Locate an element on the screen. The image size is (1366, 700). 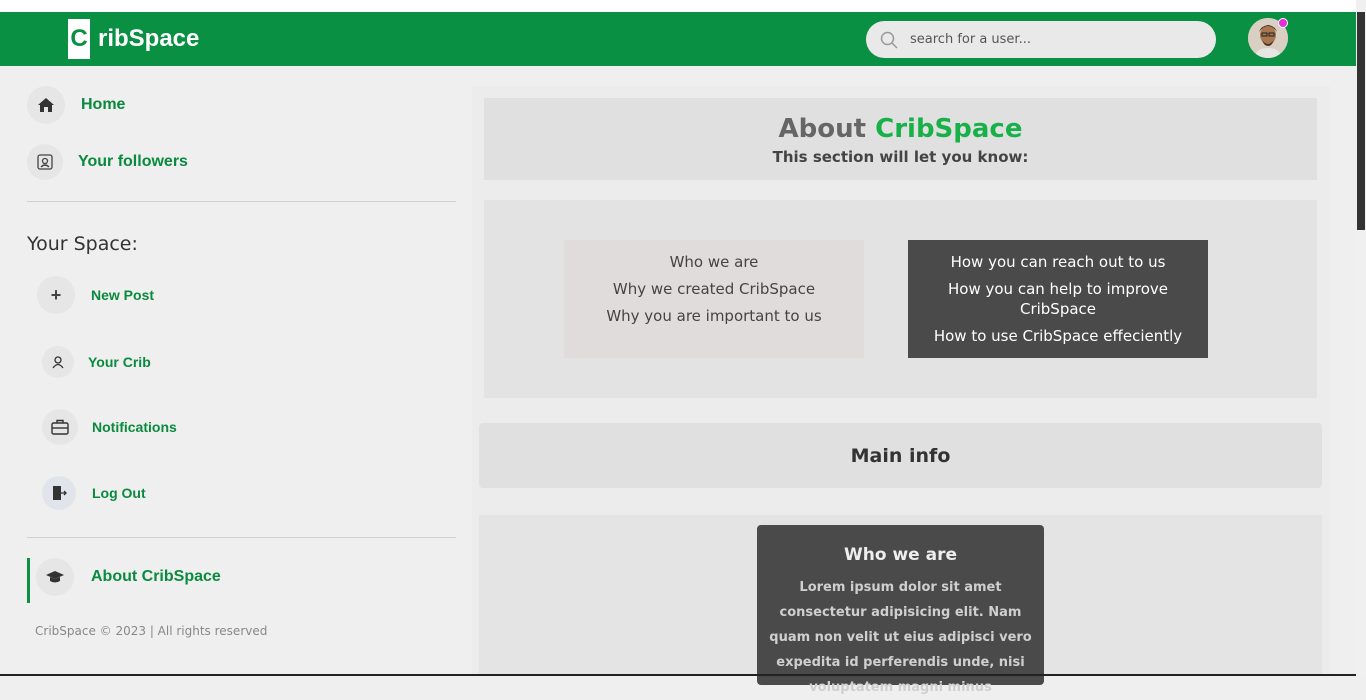
sidebar-item-notifications: Notifications is located at coordinates (109, 427).